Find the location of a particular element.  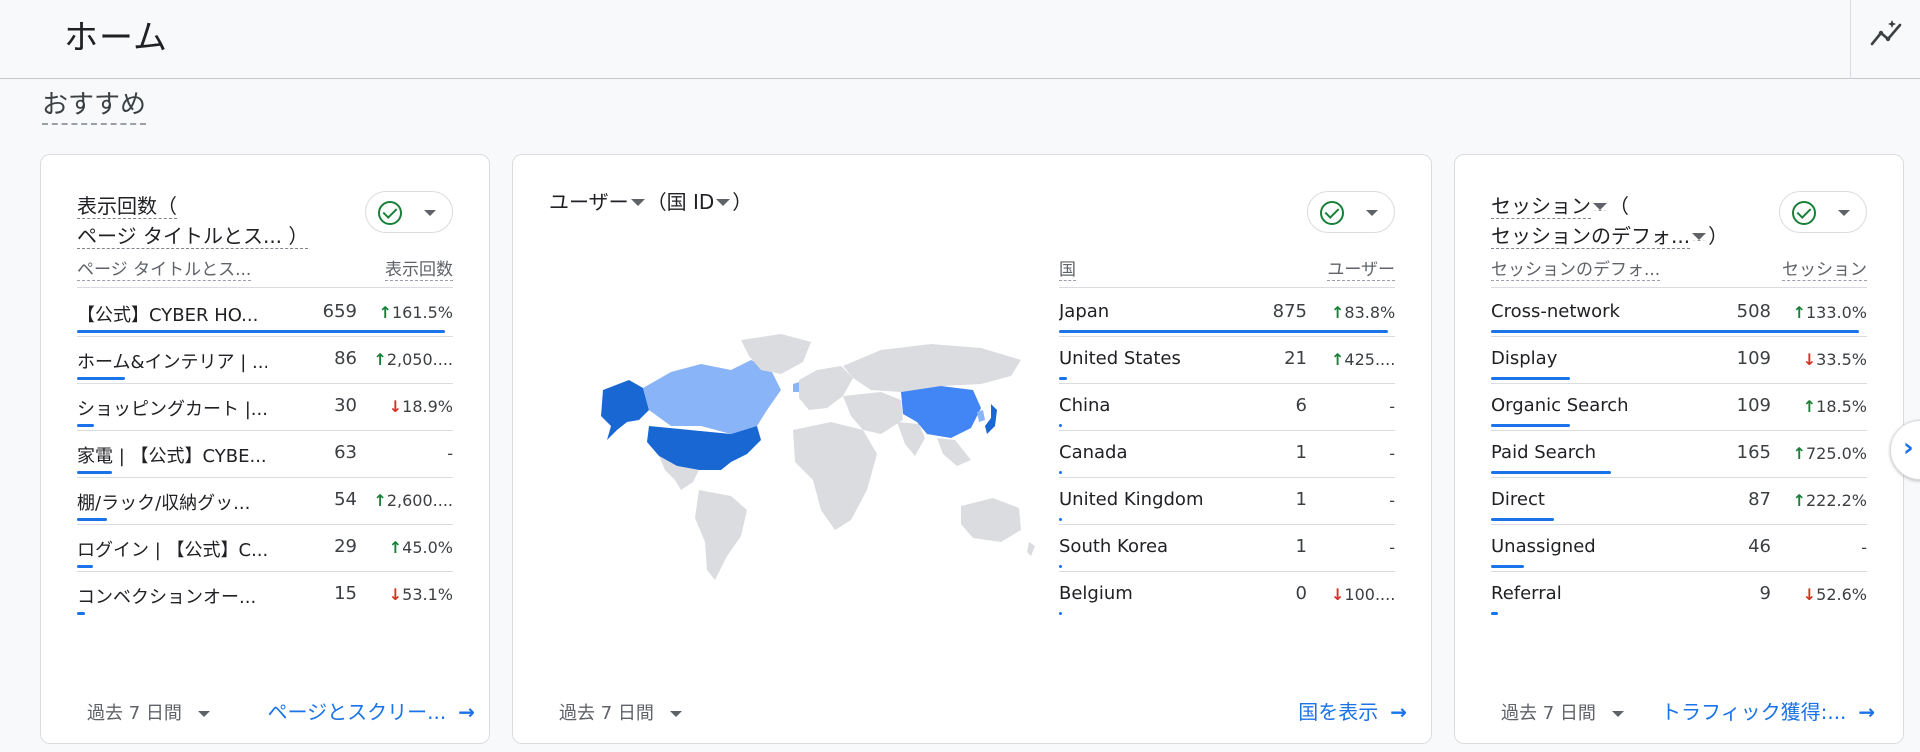

col-header-value: セッション is located at coordinates (1824, 268).